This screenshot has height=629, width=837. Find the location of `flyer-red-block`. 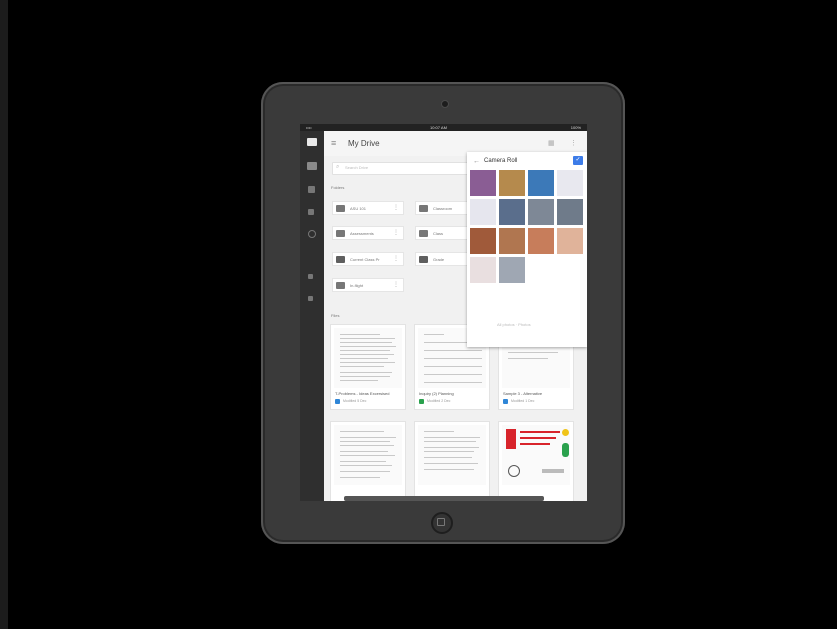

flyer-red-block is located at coordinates (511, 439).